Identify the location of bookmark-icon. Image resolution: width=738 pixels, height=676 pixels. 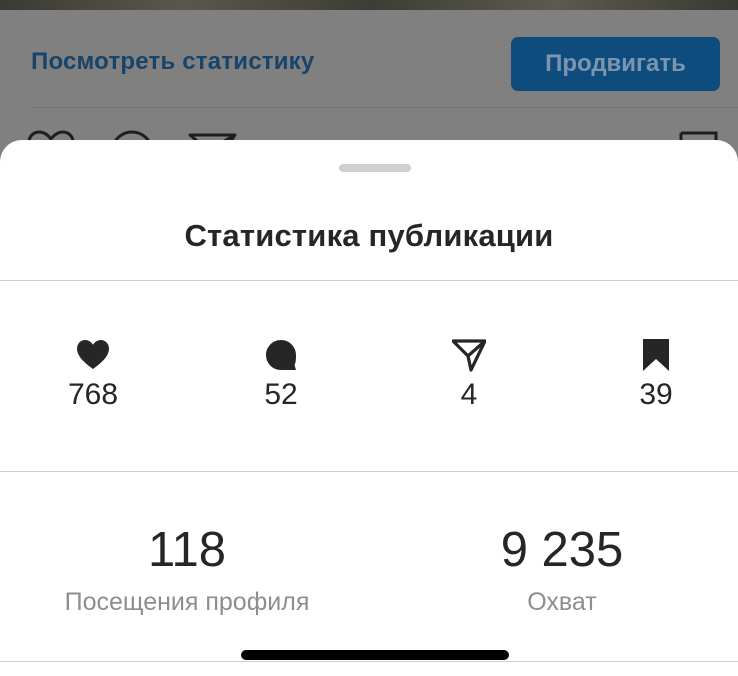
(656, 355).